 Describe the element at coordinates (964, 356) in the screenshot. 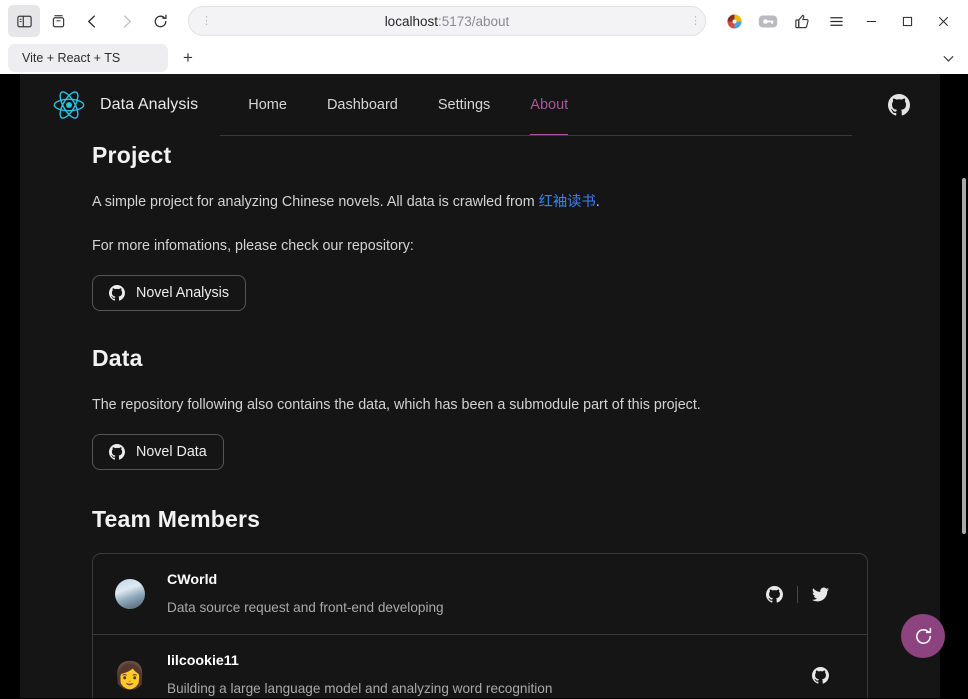

I see `scrollbar-thumb` at that location.